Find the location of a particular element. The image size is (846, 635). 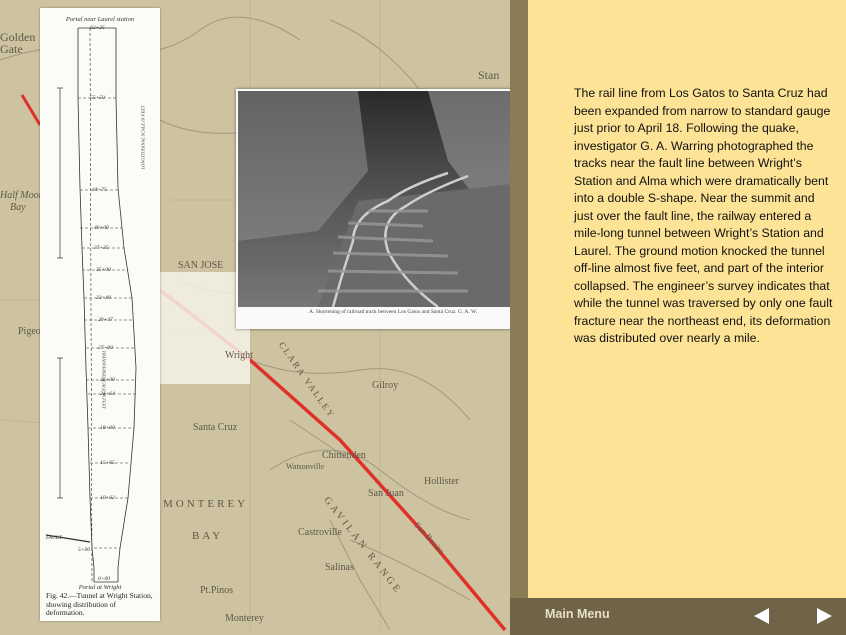

station-label: 15+65 is located at coordinates (107, 463).